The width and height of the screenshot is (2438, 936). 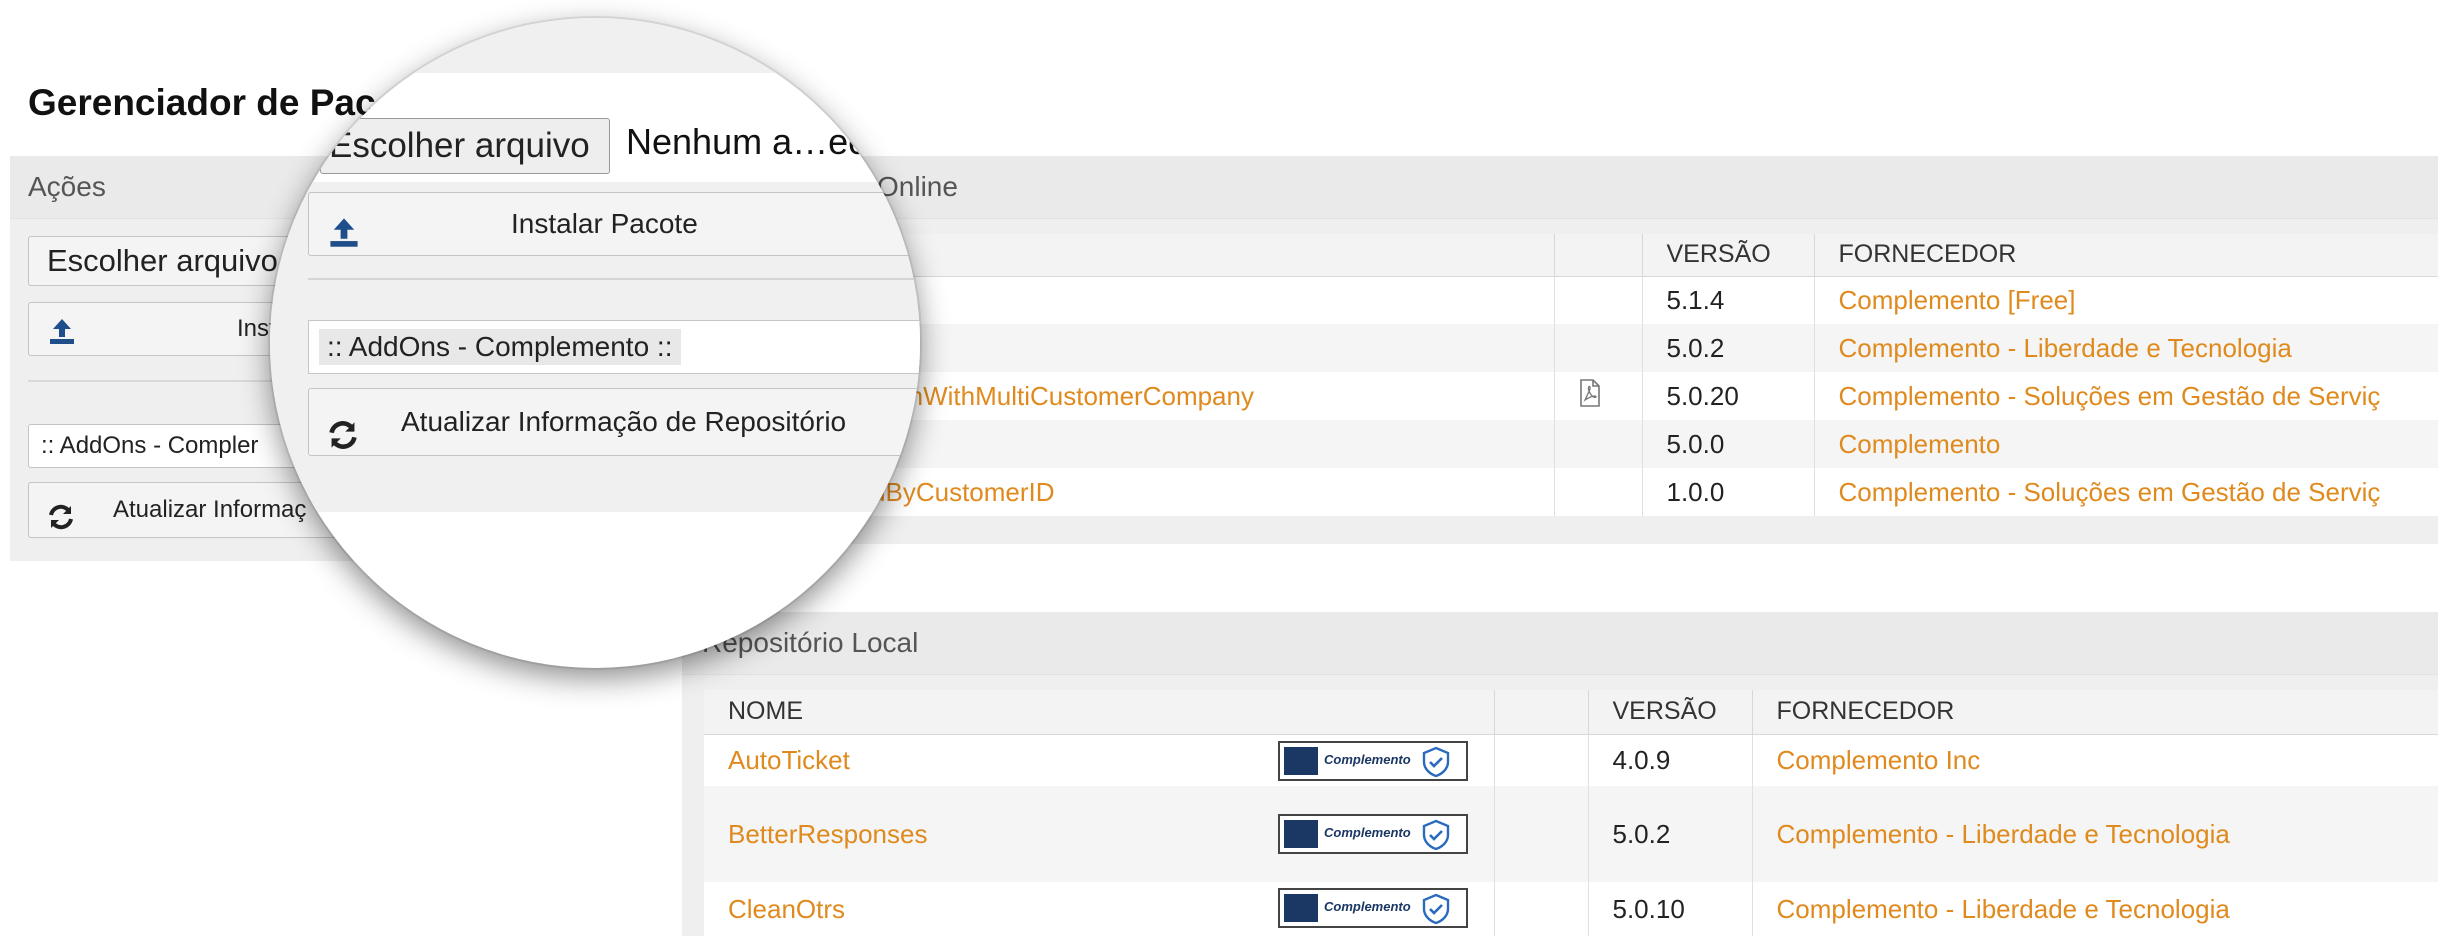 What do you see at coordinates (1728, 492) in the screenshot?
I see `version-cell: 1.0.0` at bounding box center [1728, 492].